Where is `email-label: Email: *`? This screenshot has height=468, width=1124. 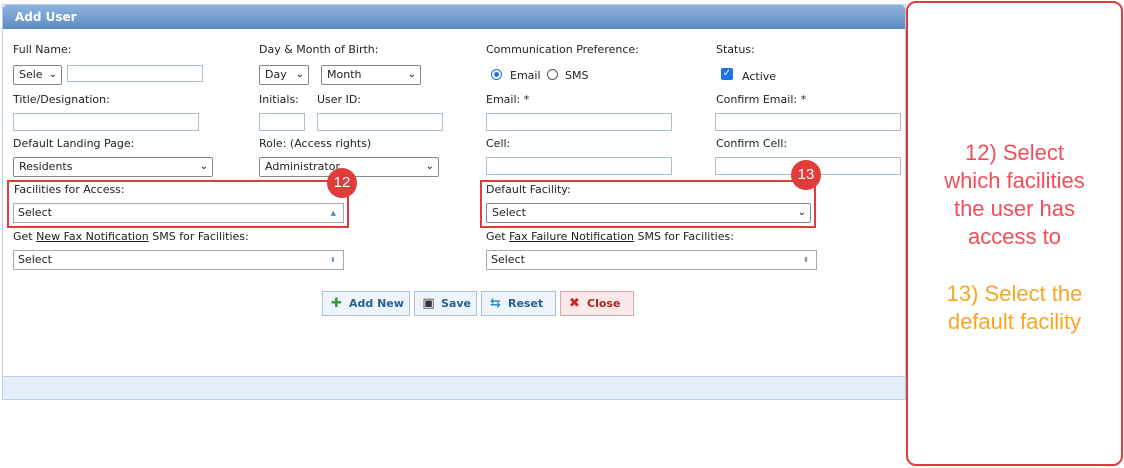
email-label: Email: * is located at coordinates (508, 99).